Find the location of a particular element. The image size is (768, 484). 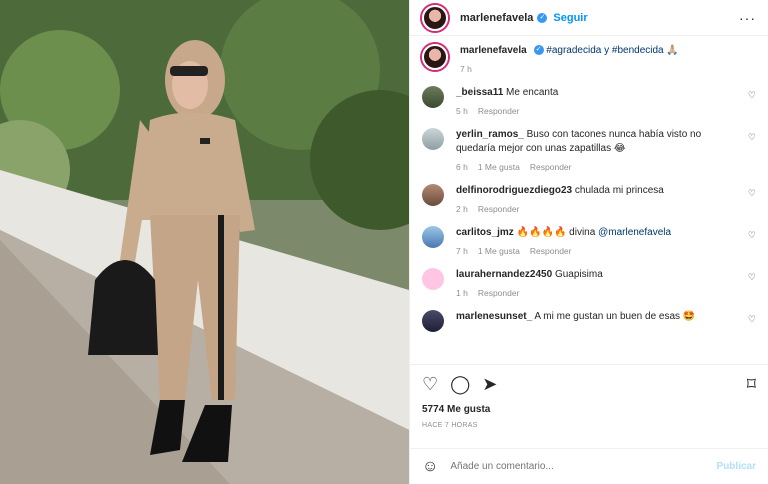

caption-text: #agradecida y #bendecida 🙏🏼 is located at coordinates (612, 50).